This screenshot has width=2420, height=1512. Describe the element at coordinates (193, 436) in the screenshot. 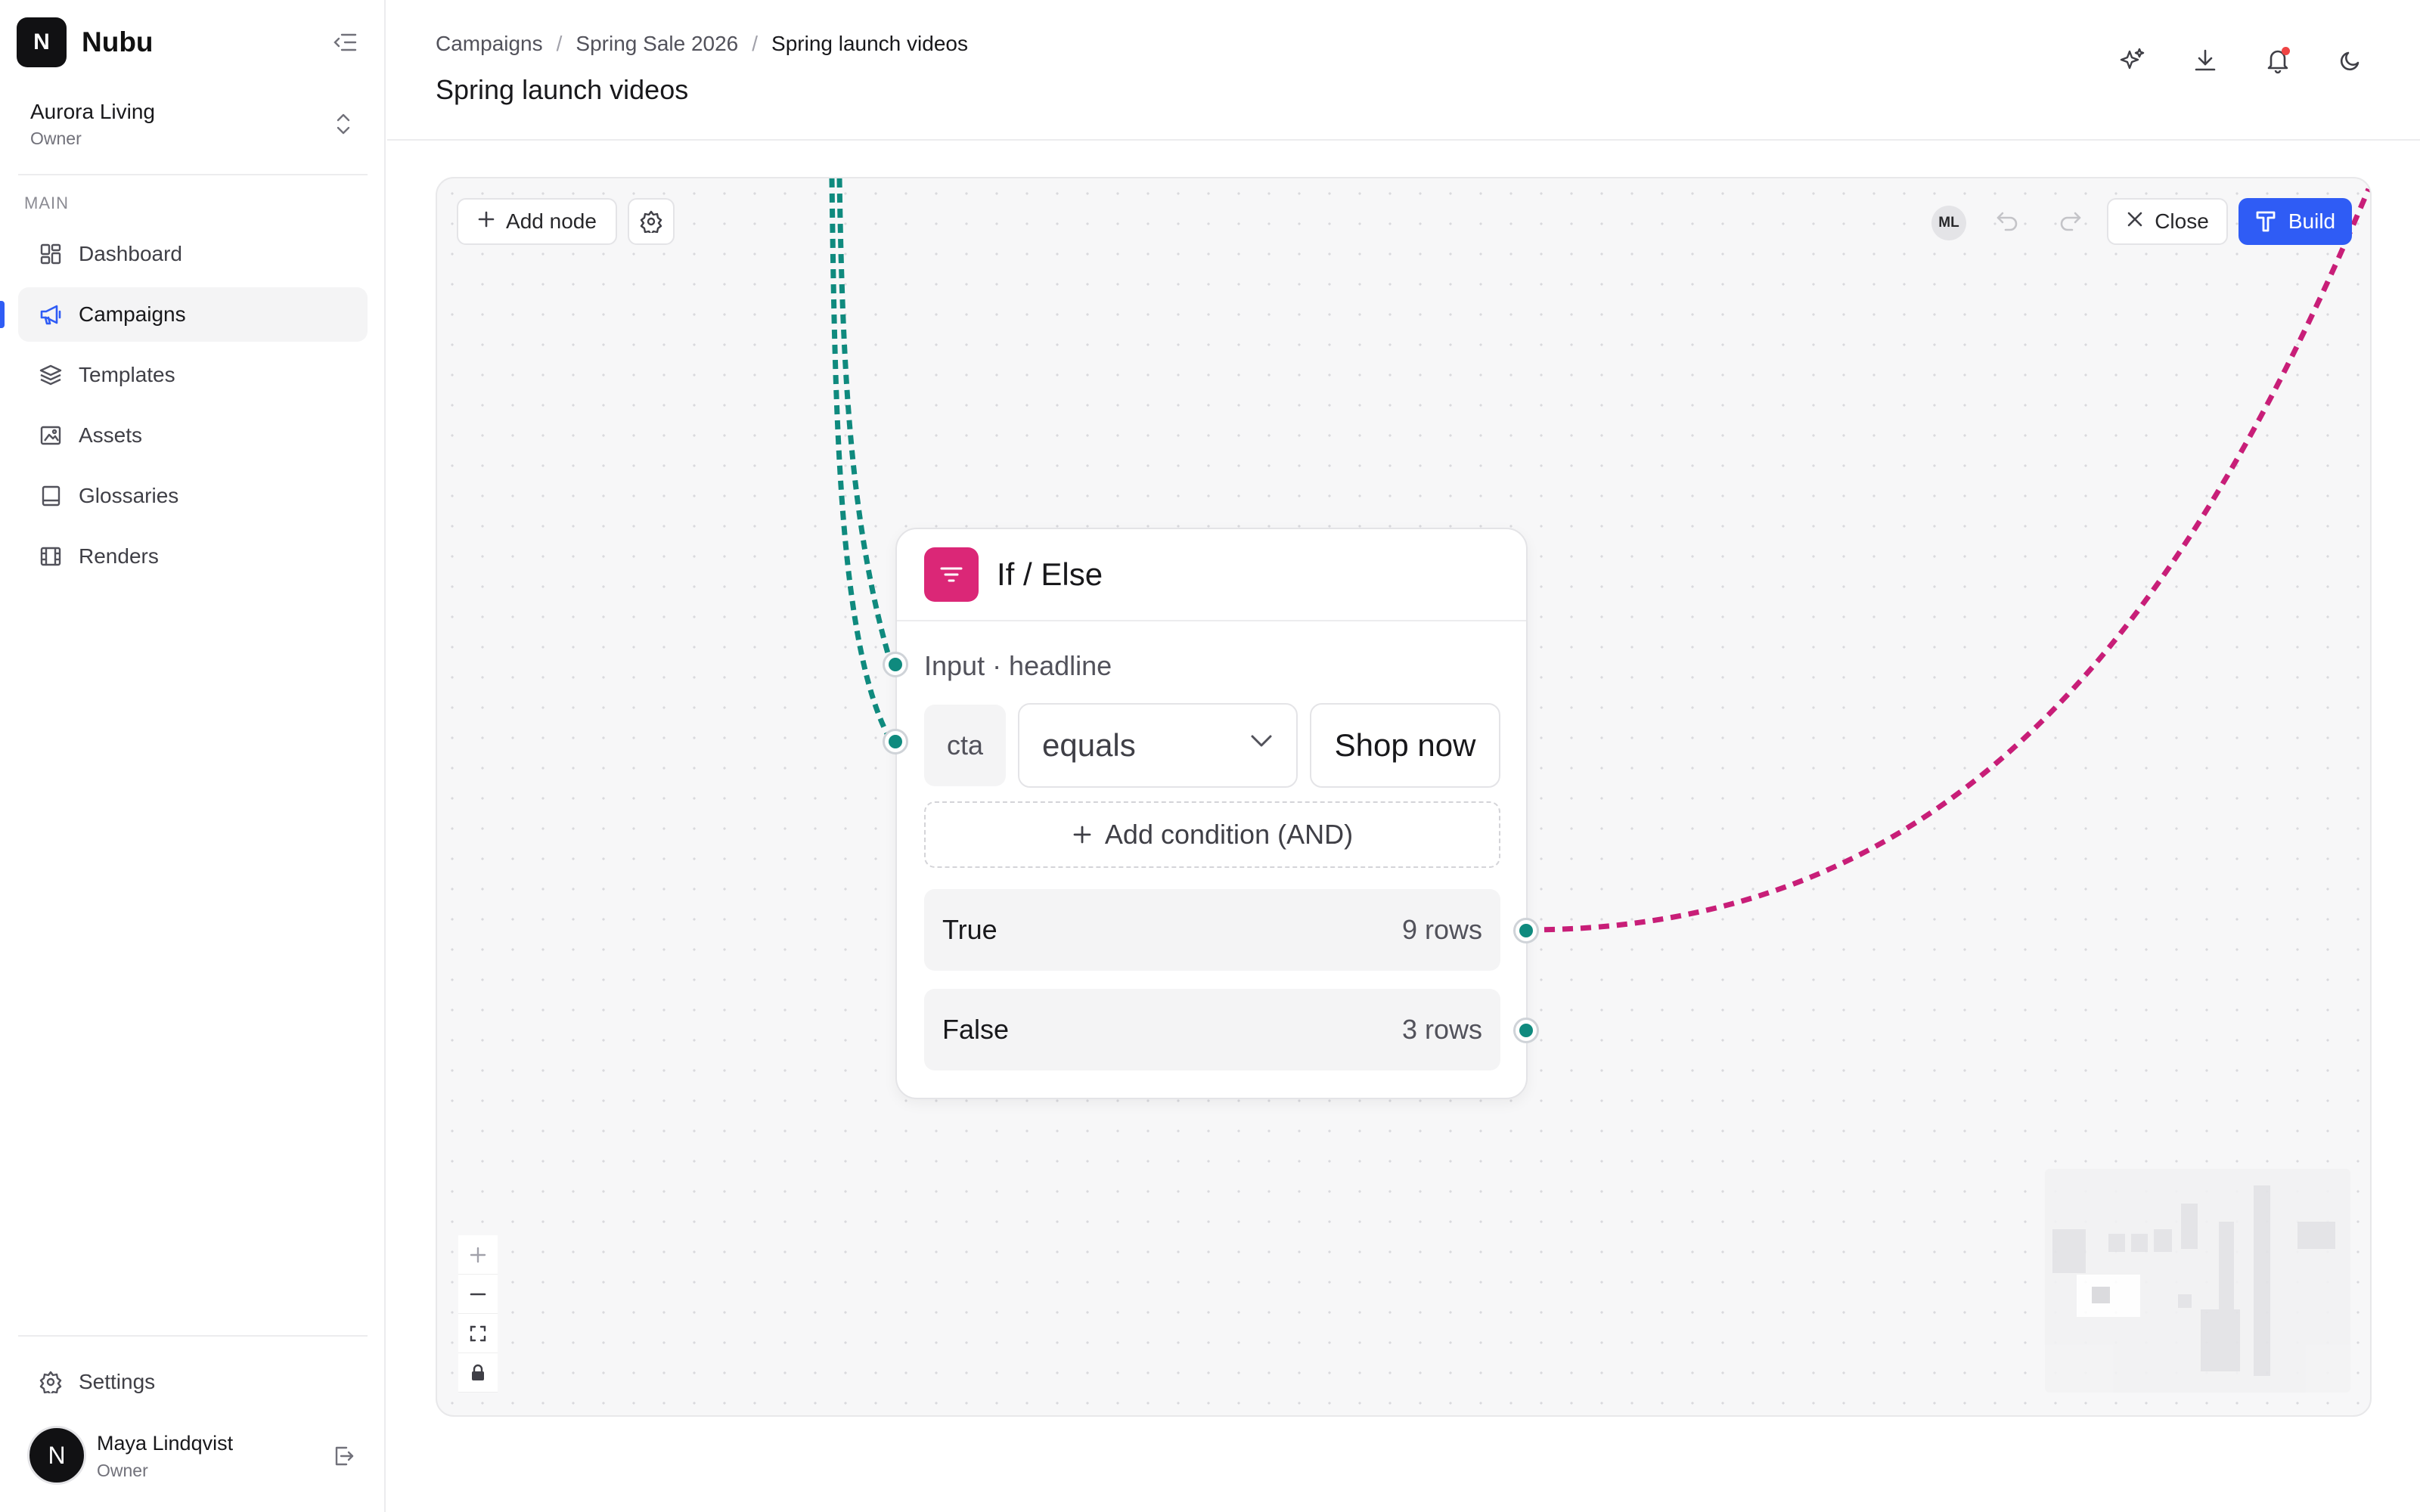

I see `sidebar-item-assets: Assets` at that location.